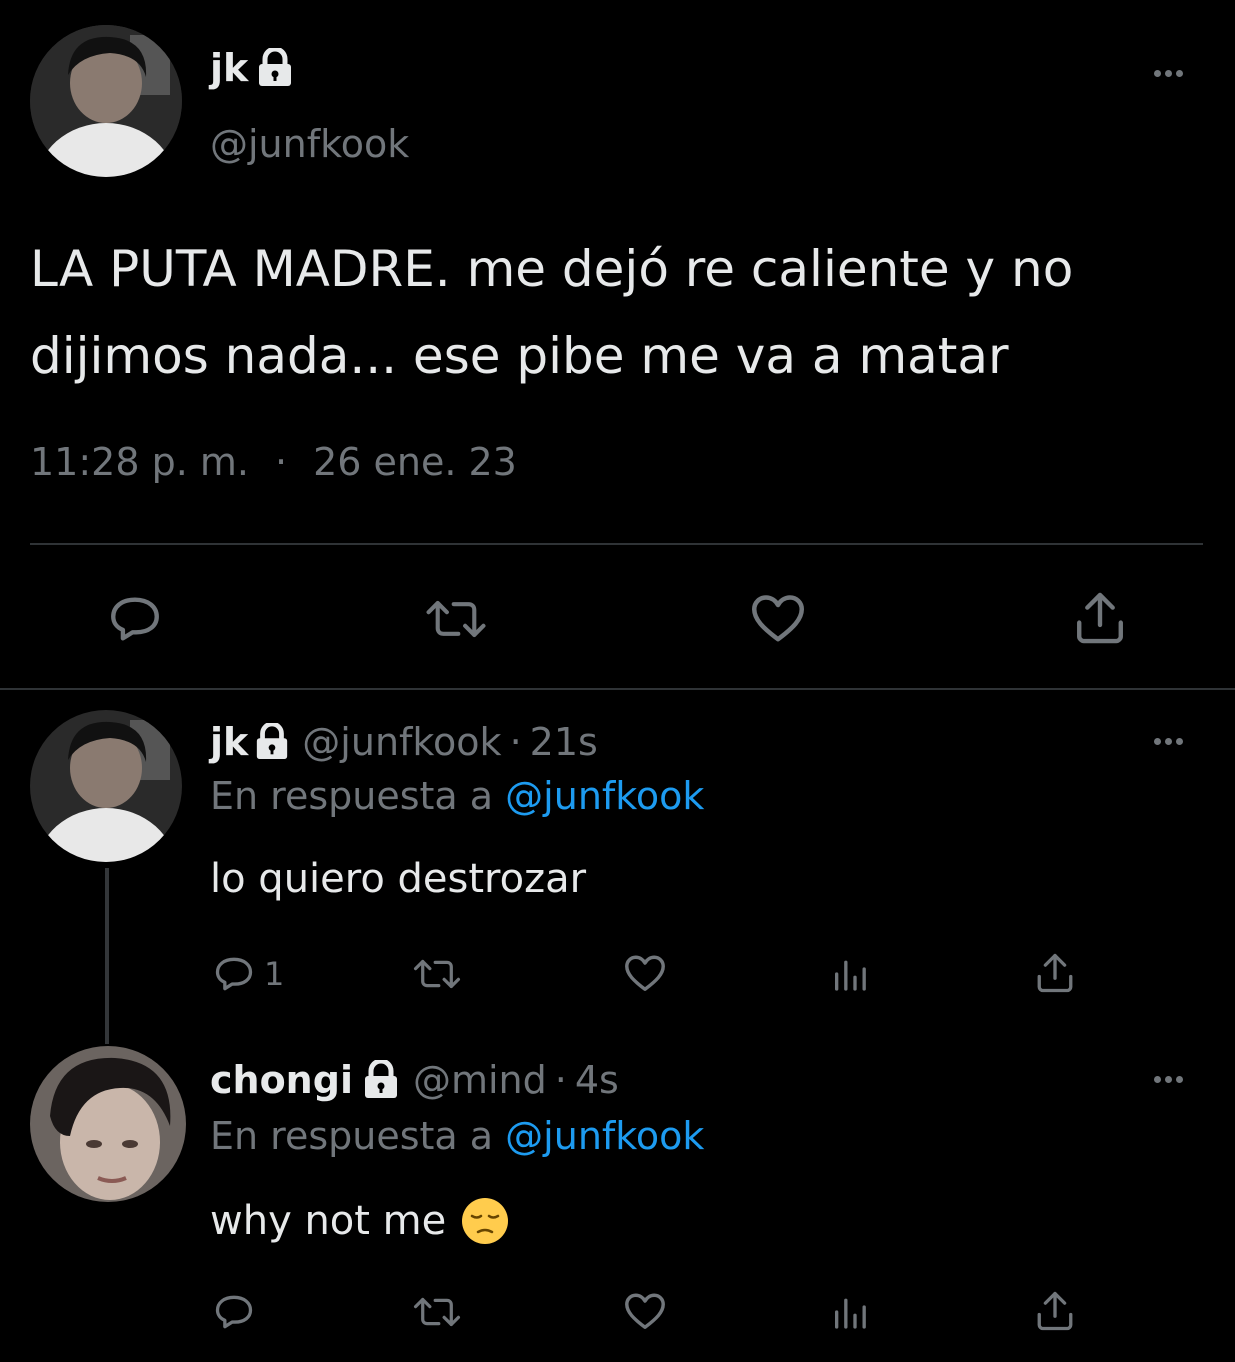 The width and height of the screenshot is (1235, 1362). I want to click on tweet-age: 21s, so click(564, 742).